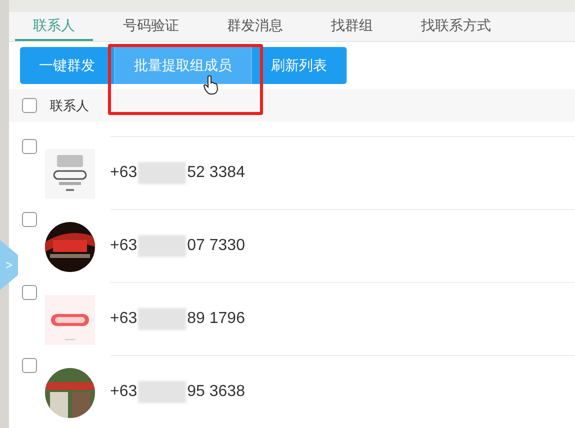  I want to click on phone-number: +63 07 7330, so click(177, 246).